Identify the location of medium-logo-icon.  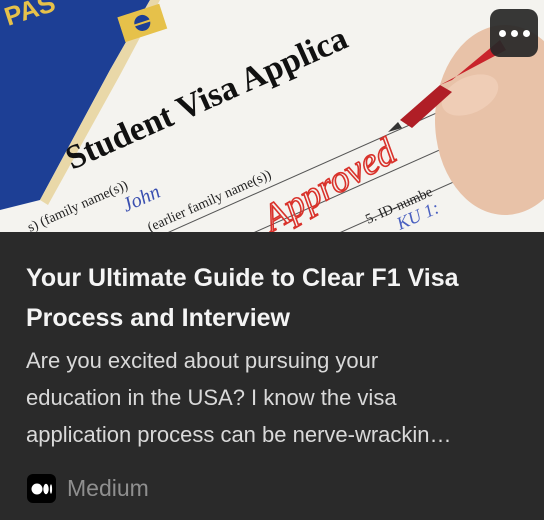
(41, 488).